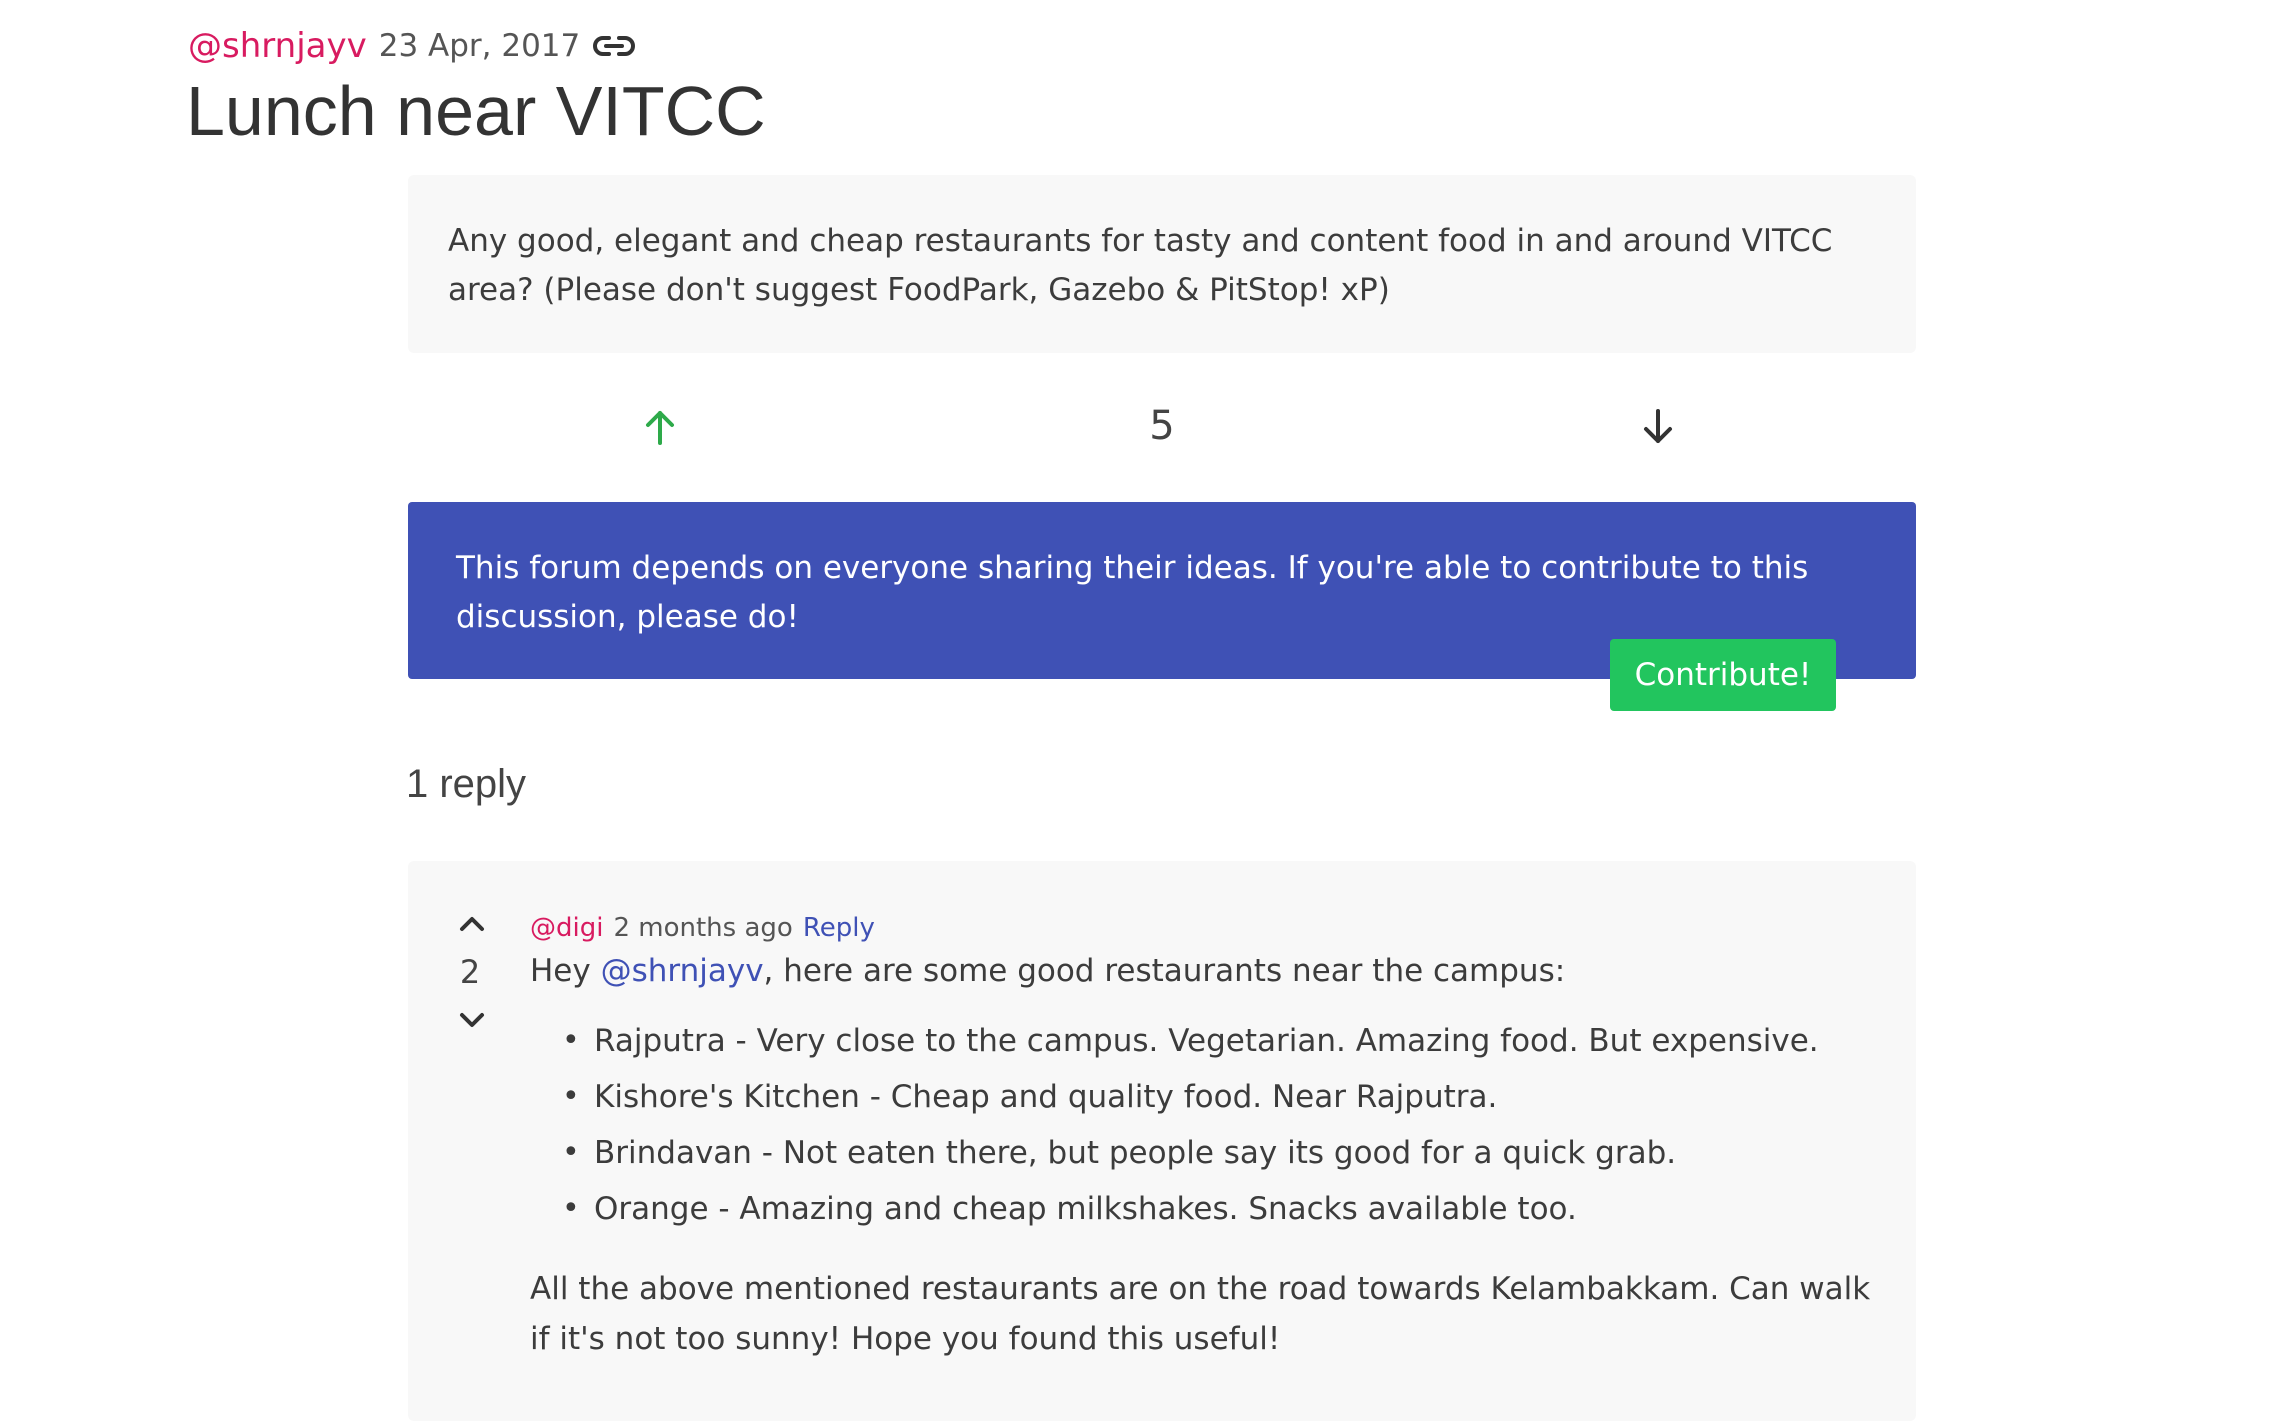  Describe the element at coordinates (566, 928) in the screenshot. I see `reply-author-link: @digi` at that location.